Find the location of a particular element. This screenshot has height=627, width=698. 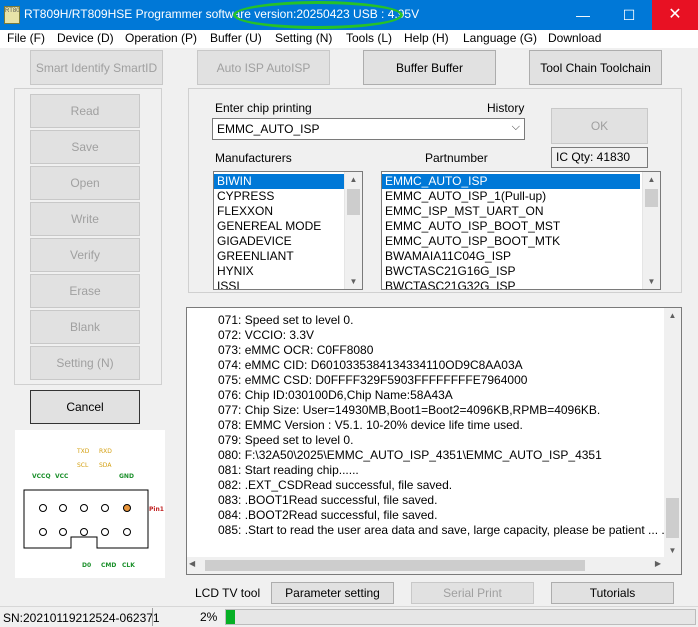

ic-qty-field: IC Qty: 41830 is located at coordinates (599, 157).